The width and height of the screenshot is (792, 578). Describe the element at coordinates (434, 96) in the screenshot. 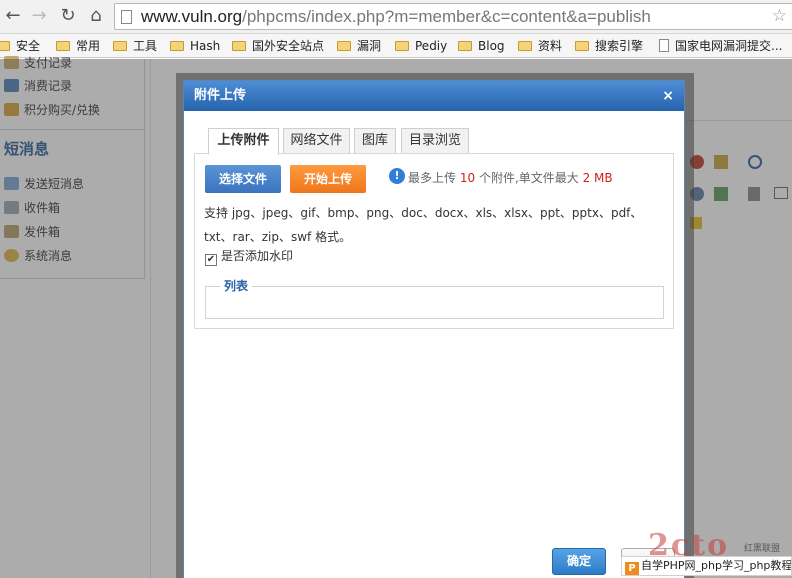

I see `dialog-title: 附件上传 ×` at that location.